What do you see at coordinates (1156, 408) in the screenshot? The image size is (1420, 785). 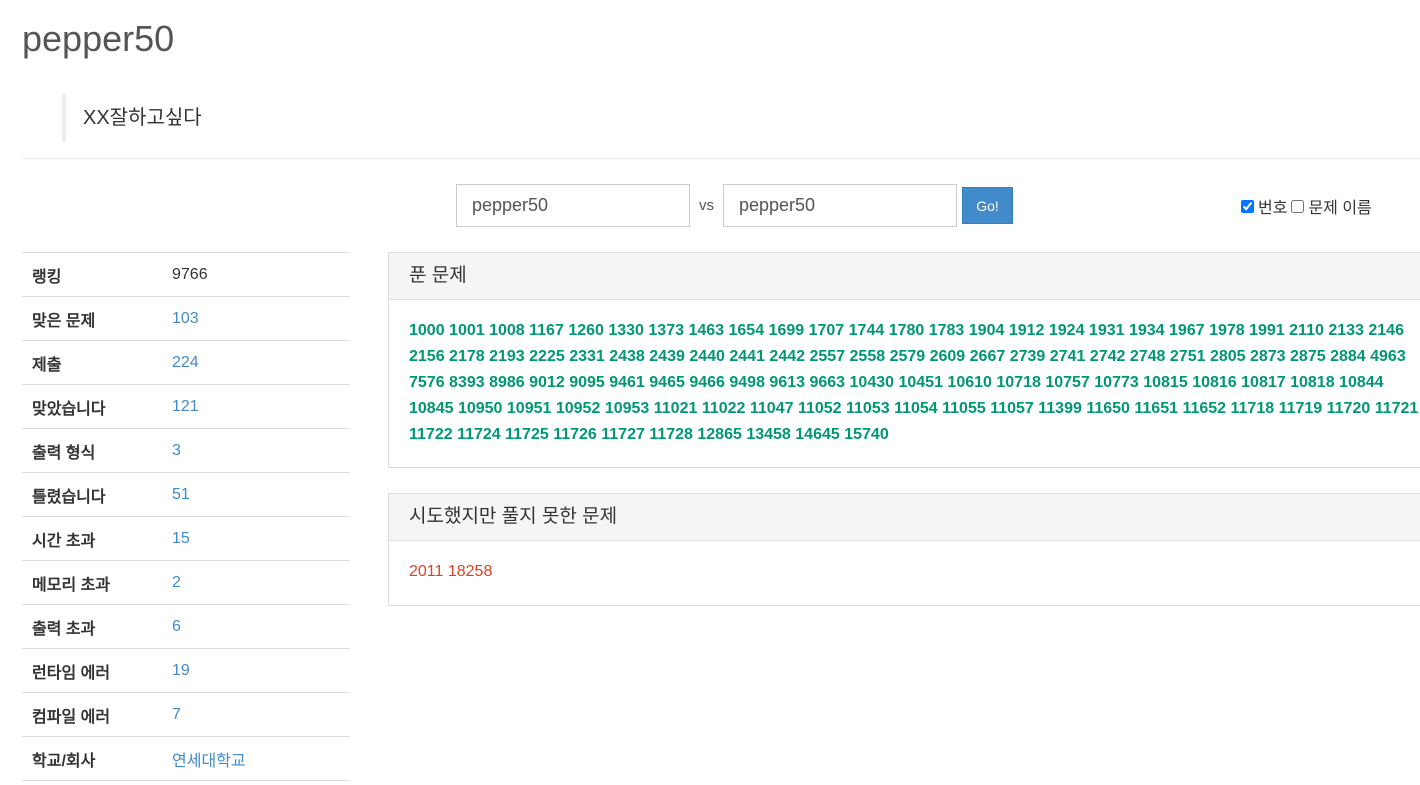 I see `solved-problem-link: 11651` at bounding box center [1156, 408].